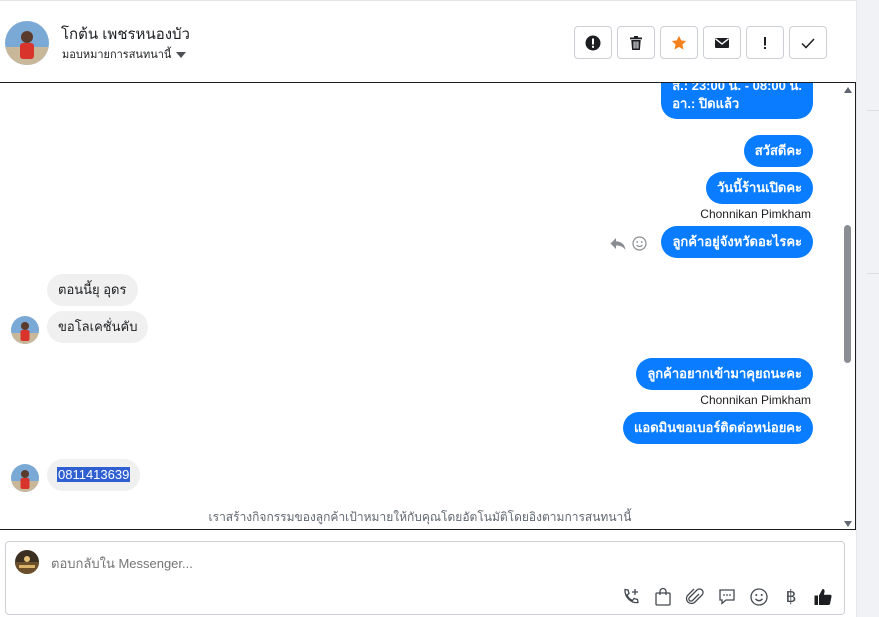 Image resolution: width=879 pixels, height=617 pixels. Describe the element at coordinates (181, 54) in the screenshot. I see `chevron-down-icon` at that location.